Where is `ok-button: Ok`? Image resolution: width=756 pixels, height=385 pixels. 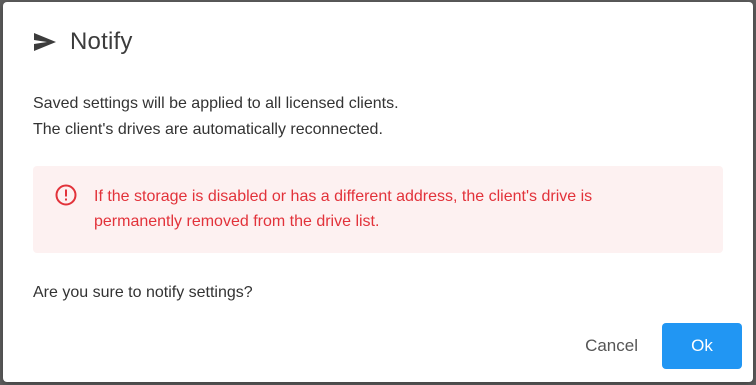 ok-button: Ok is located at coordinates (702, 346).